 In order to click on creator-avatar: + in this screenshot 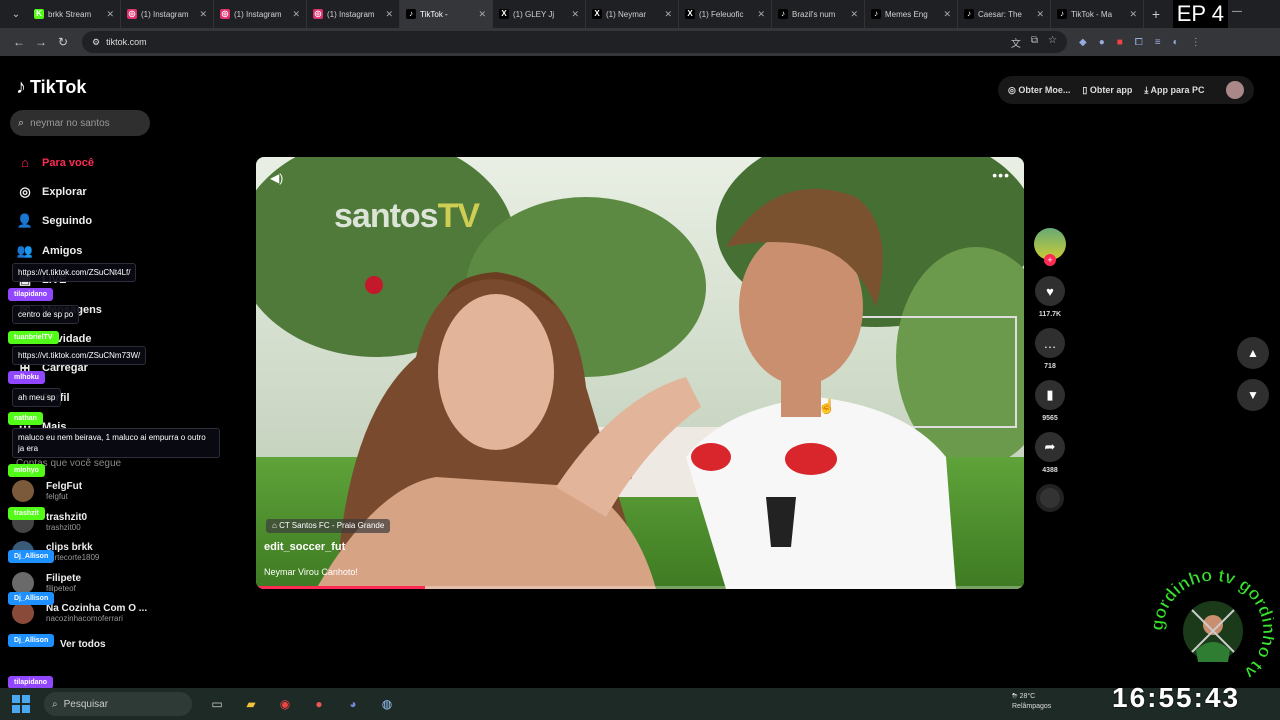, I will do `click(1050, 247)`.